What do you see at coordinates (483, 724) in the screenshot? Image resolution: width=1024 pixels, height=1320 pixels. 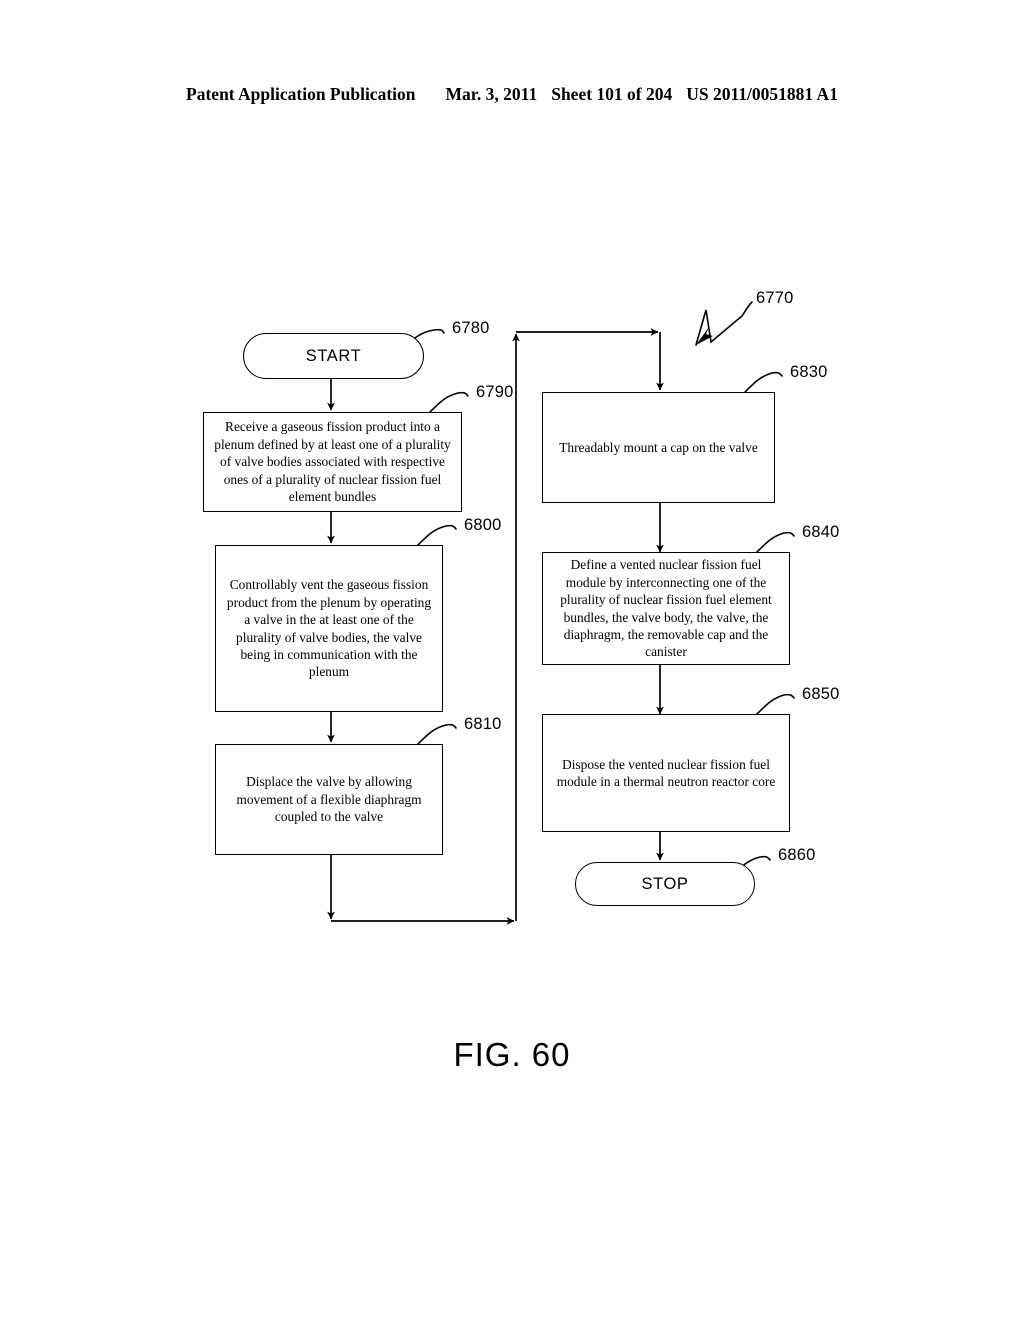 I see `ref-numeral-6810: 6810` at bounding box center [483, 724].